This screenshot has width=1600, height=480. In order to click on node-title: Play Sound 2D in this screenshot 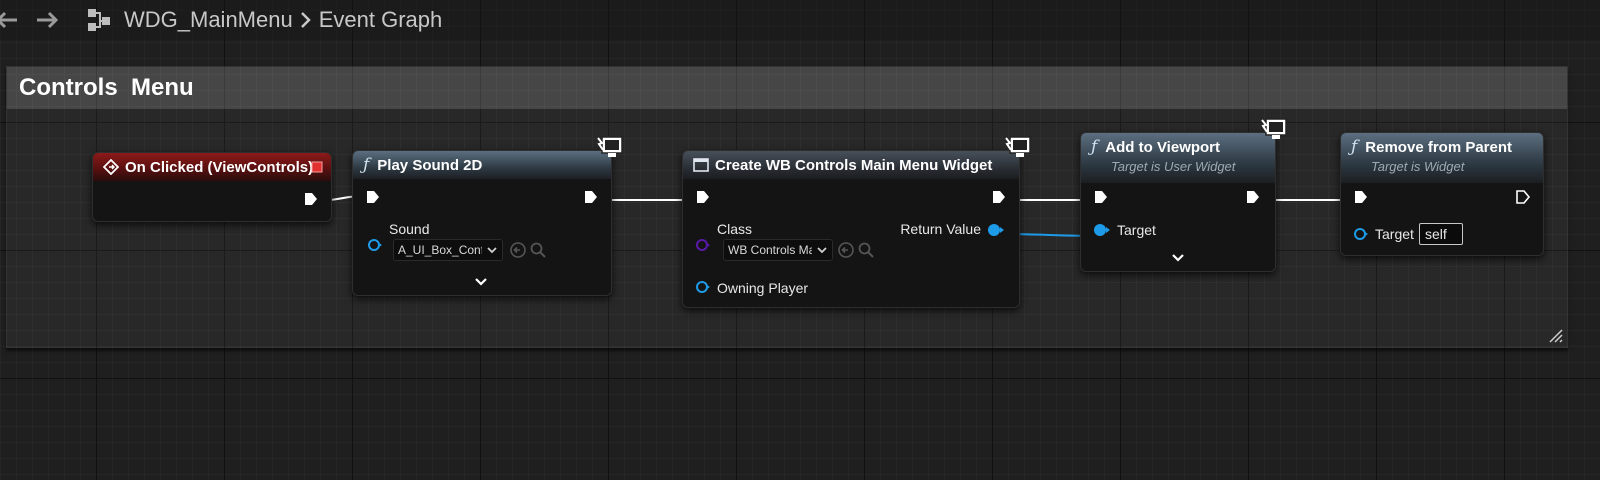, I will do `click(430, 165)`.